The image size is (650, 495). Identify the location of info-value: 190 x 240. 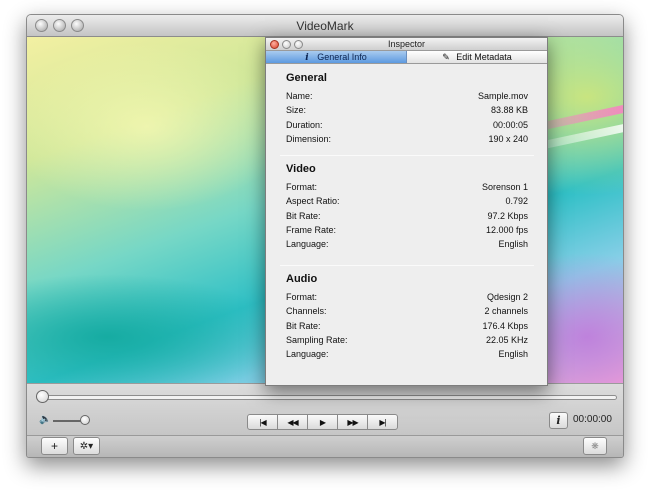
(508, 138).